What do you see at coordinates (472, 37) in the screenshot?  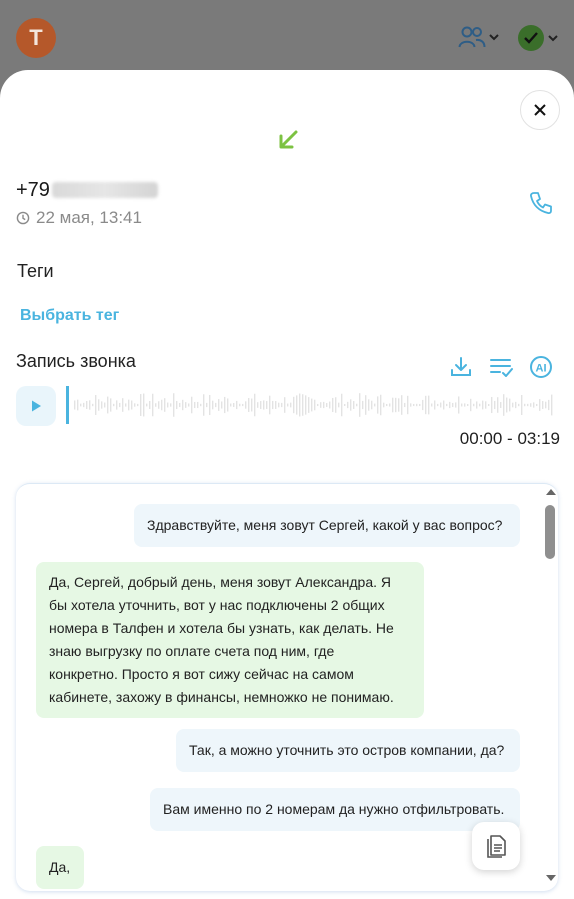 I see `users-icon` at bounding box center [472, 37].